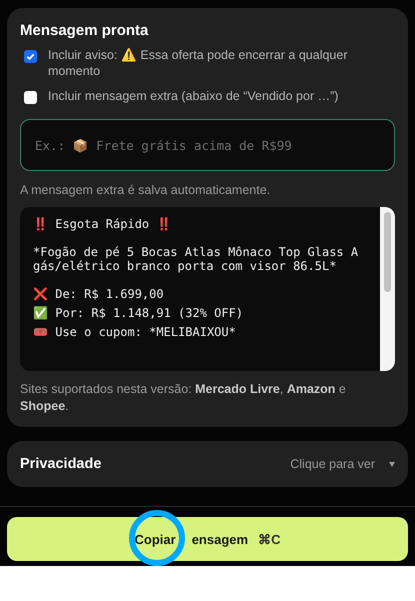 This screenshot has width=415, height=601. I want to click on checkbox-label: Incluir aviso: ⚠ Essa oferta pode encerrar a qualquer momento, so click(198, 63).